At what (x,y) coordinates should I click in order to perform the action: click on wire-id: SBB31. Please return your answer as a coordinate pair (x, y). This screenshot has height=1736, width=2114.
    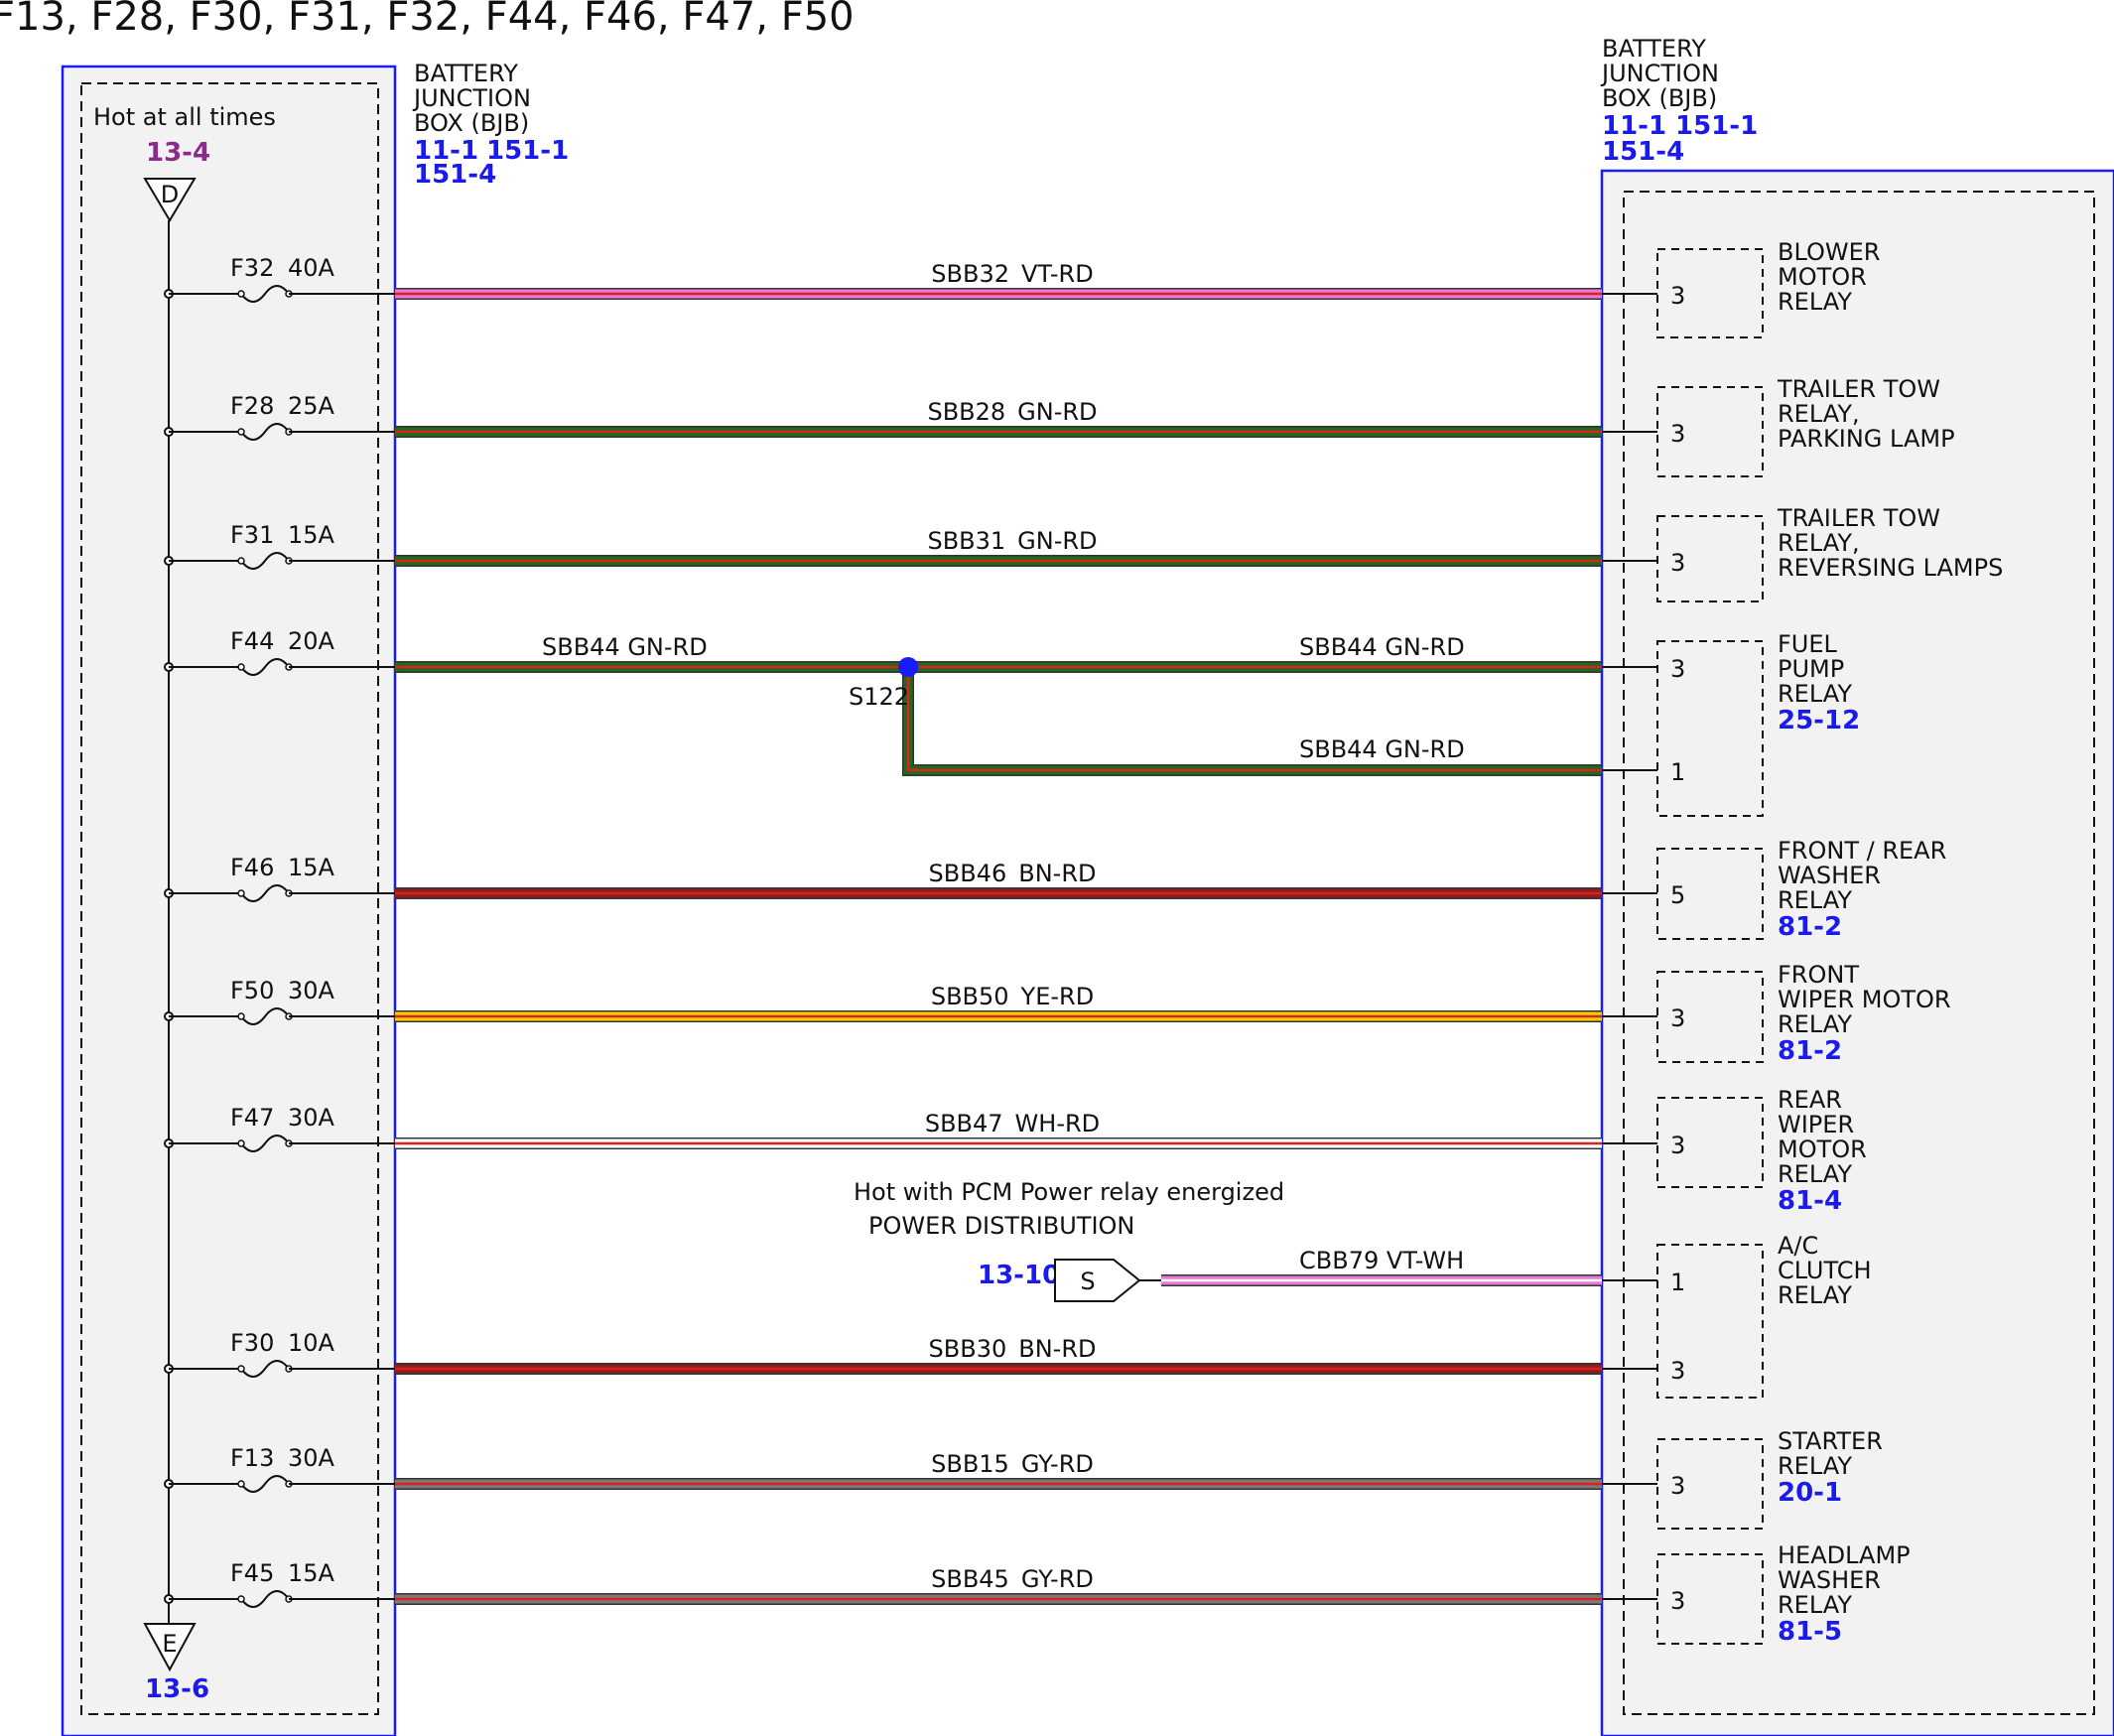
    Looking at the image, I should click on (966, 541).